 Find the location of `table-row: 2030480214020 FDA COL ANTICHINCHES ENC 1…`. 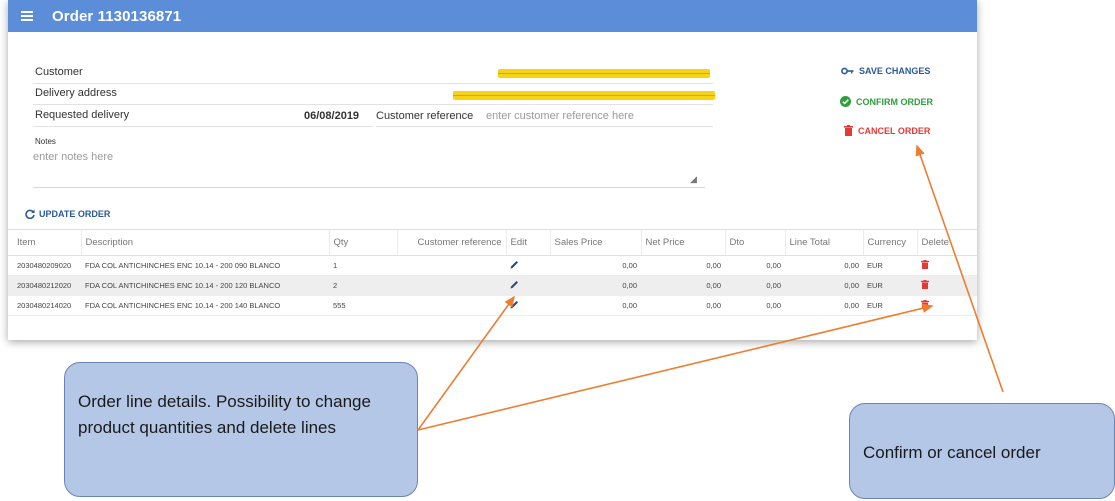

table-row: 2030480214020 FDA COL ANTICHINCHES ENC 1… is located at coordinates (492, 305).